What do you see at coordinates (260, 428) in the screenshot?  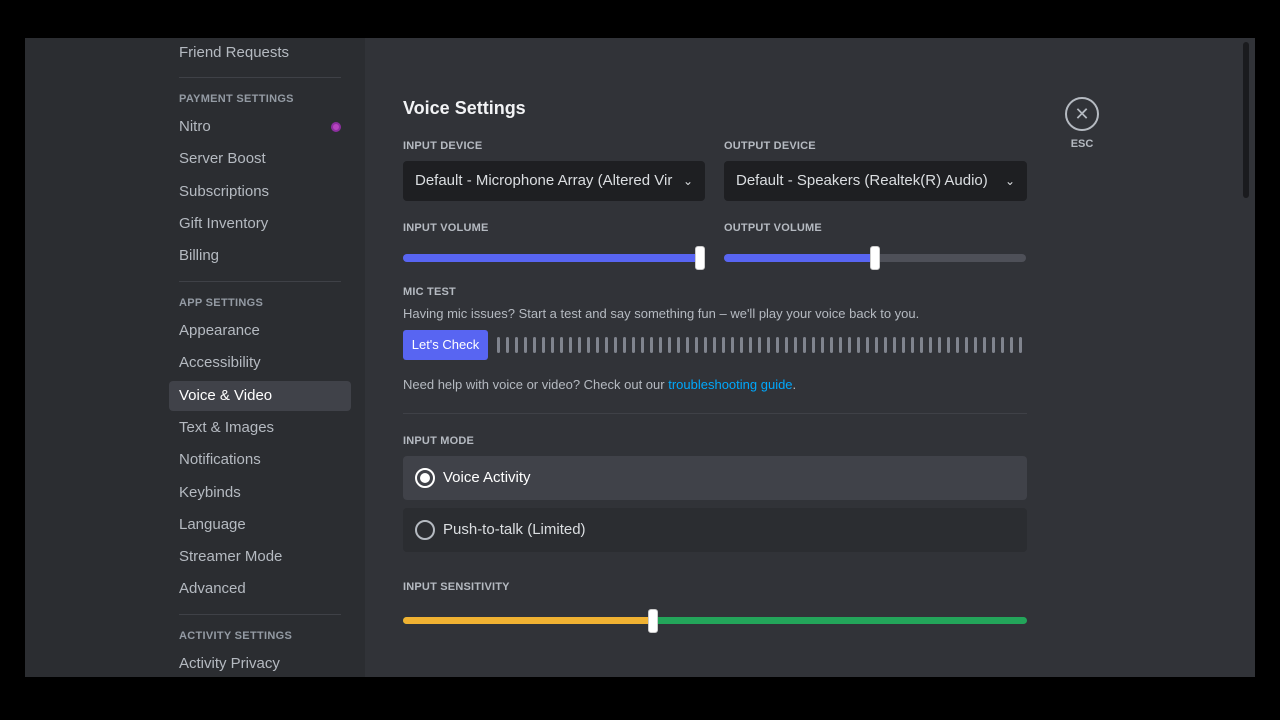 I see `sidebar-item-text-images: Text & Images` at bounding box center [260, 428].